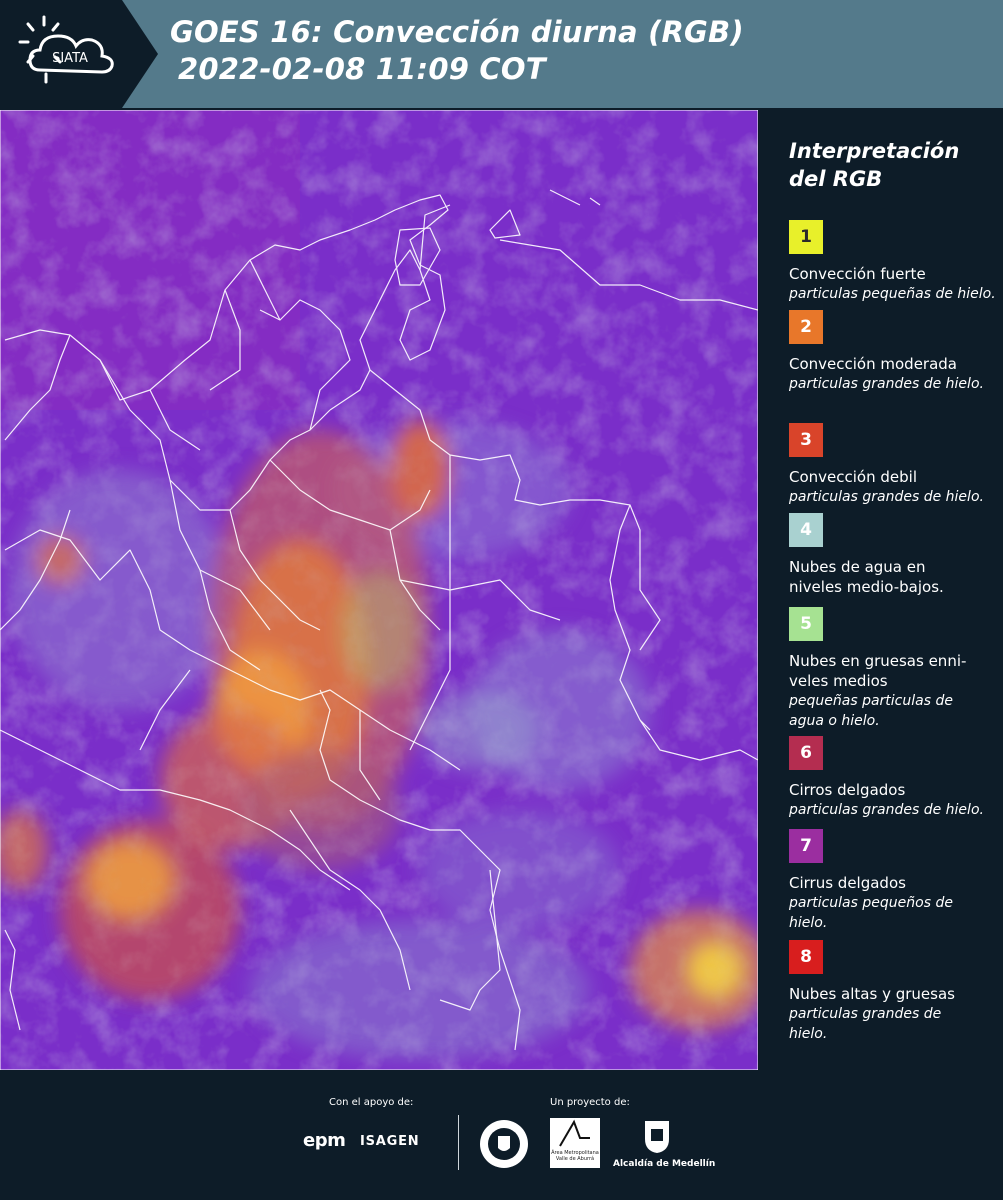 Image resolution: width=1003 pixels, height=1200 pixels. Describe the element at coordinates (872, 994) in the screenshot. I see `legend-label-8: Nubes altas y gruesas` at that location.